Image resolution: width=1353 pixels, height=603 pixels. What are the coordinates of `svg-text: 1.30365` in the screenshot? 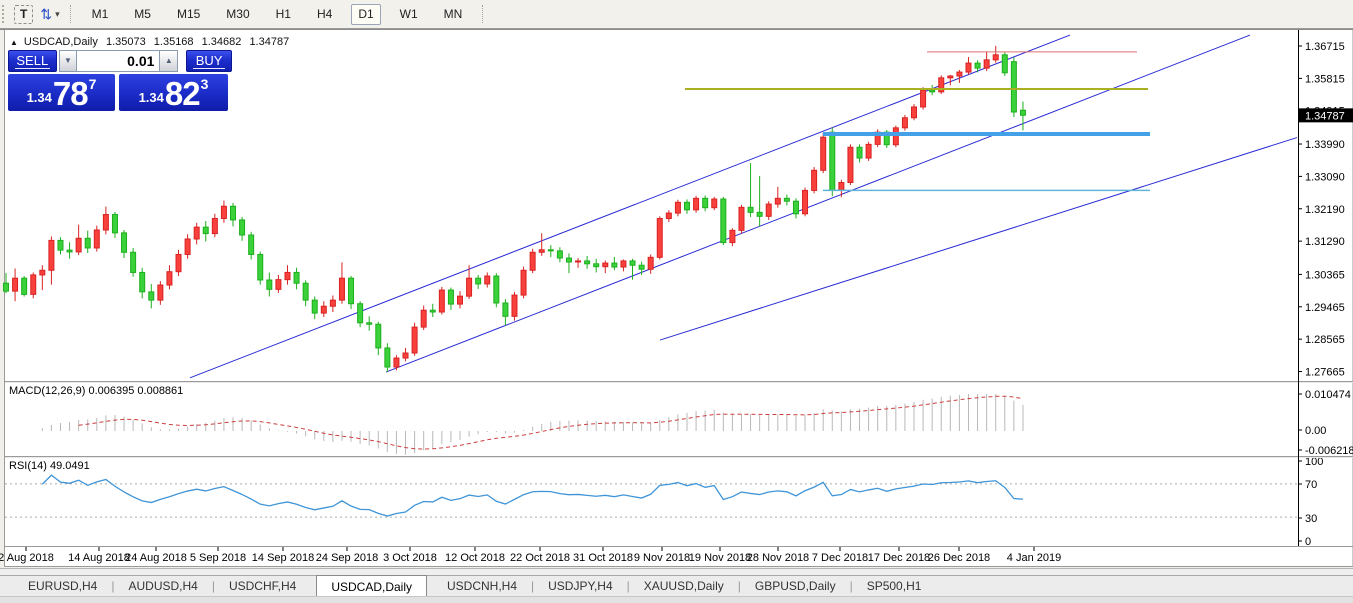 It's located at (1325, 275).